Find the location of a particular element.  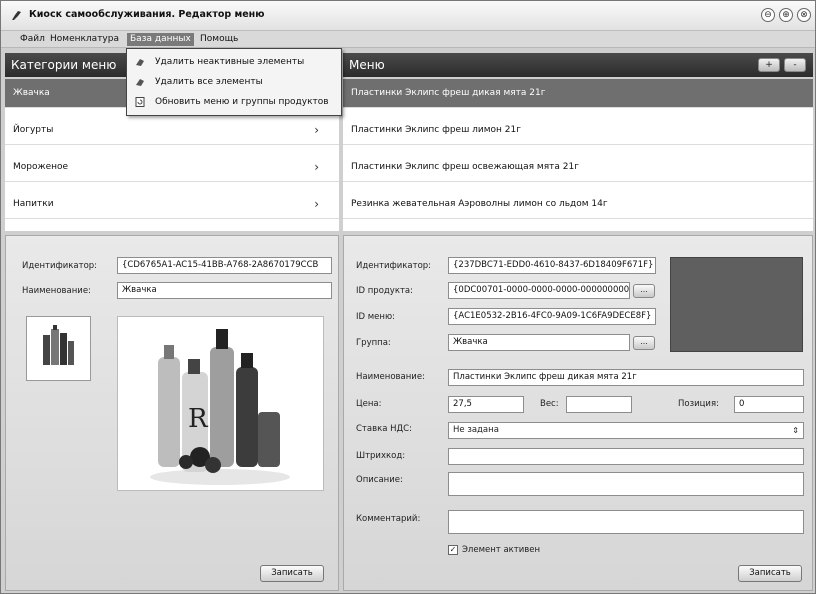

dropdown-item-delete-inactive: Удалить неактивные элементы is located at coordinates (234, 62).